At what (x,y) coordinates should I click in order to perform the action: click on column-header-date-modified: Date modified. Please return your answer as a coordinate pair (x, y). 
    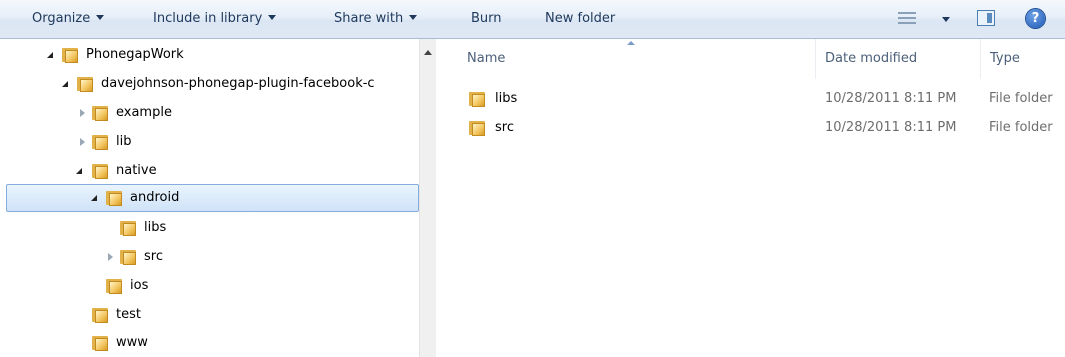
    Looking at the image, I should click on (898, 59).